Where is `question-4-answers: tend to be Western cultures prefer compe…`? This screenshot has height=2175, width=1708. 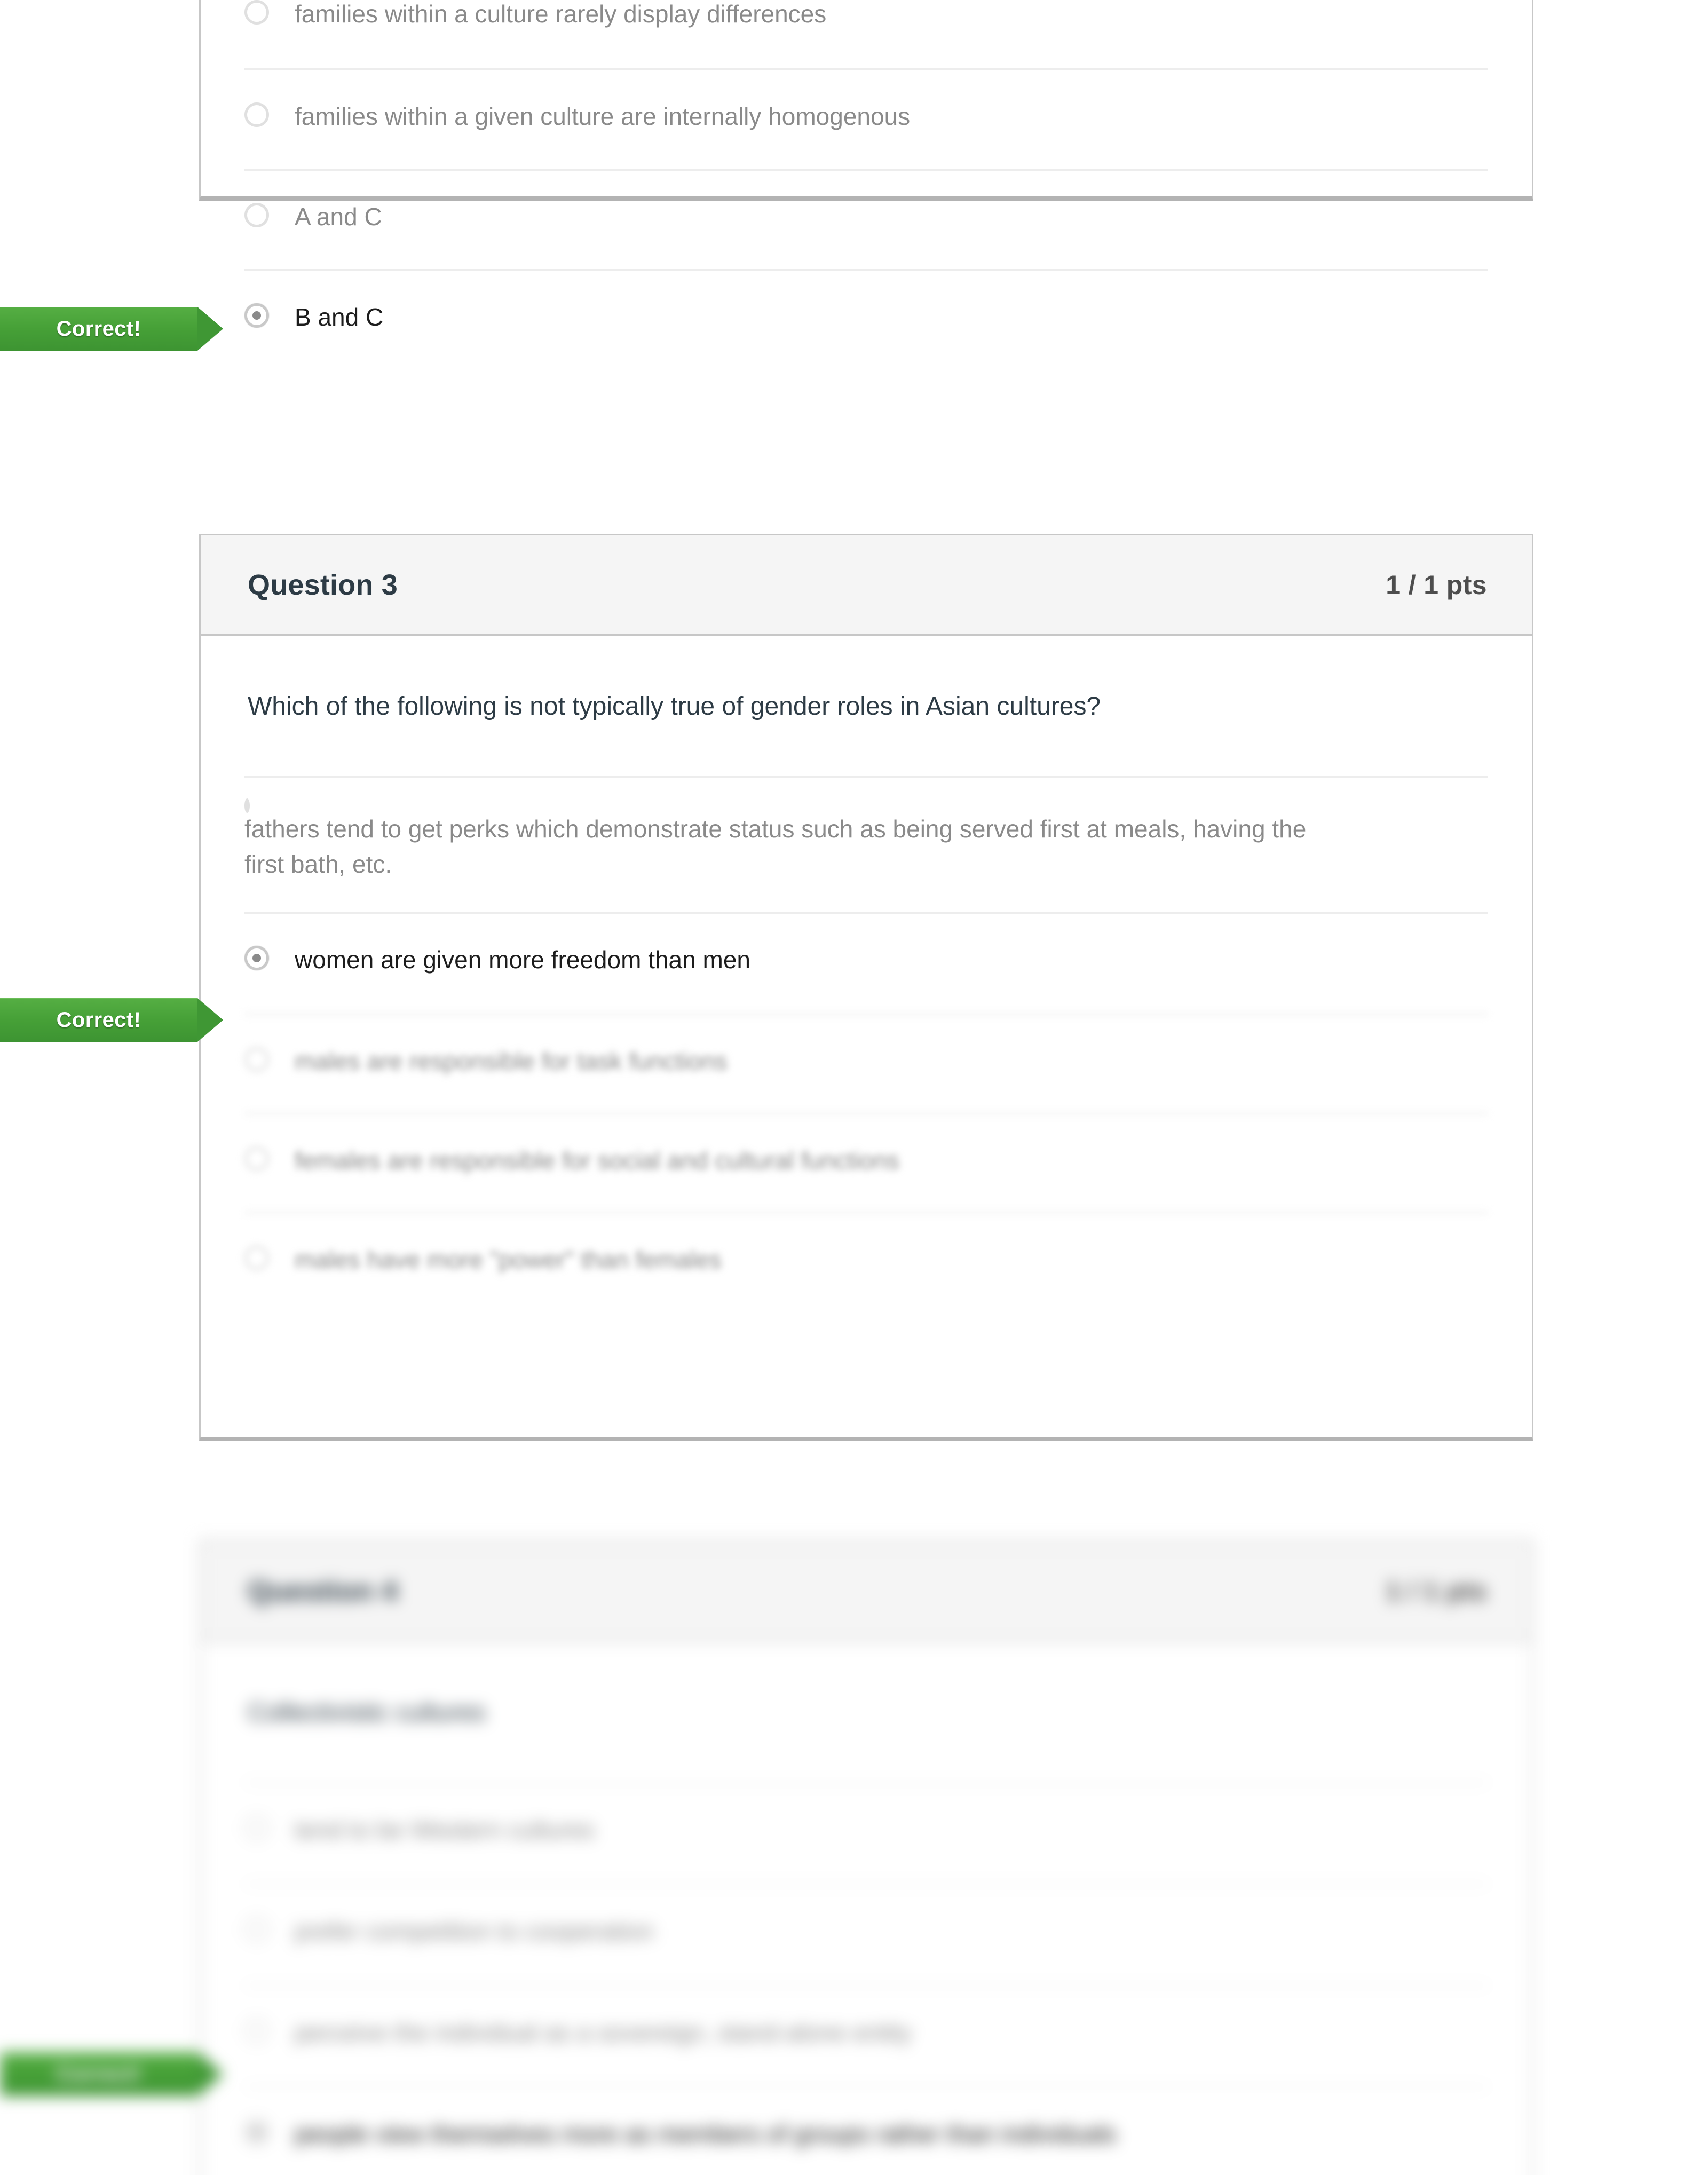 question-4-answers: tend to be Western cultures prefer compe… is located at coordinates (866, 1979).